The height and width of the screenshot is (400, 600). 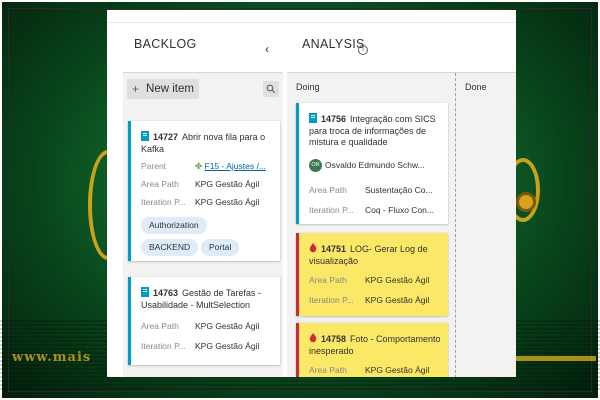 What do you see at coordinates (334, 249) in the screenshot?
I see `card-id: 14751` at bounding box center [334, 249].